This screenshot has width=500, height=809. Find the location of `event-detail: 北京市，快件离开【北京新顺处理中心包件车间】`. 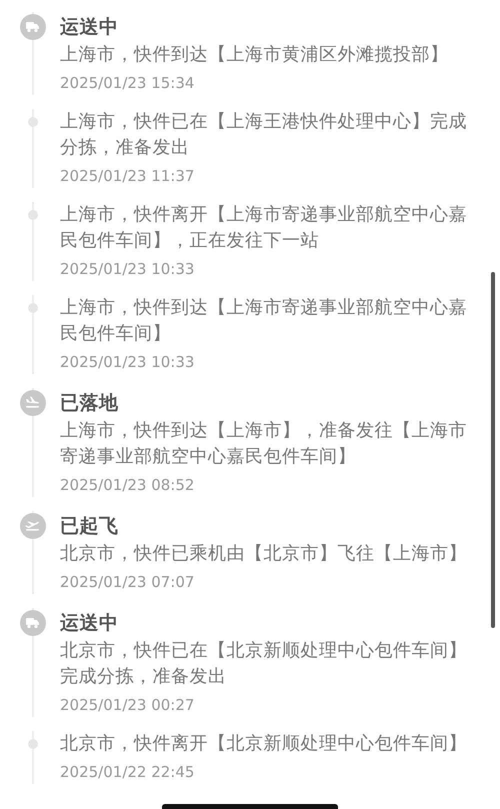

event-detail: 北京市，快件离开【北京新顺处理中心包件车间】 is located at coordinates (264, 744).